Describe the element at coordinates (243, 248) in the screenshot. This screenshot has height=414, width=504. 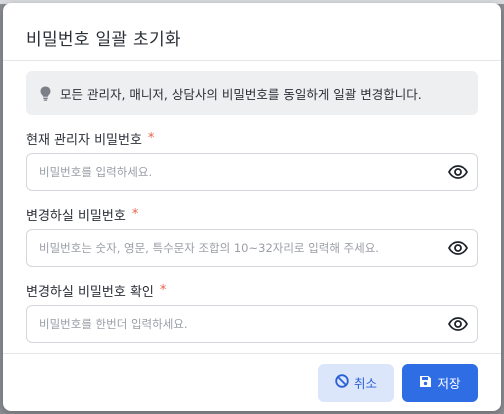
I see `new-password-input` at that location.